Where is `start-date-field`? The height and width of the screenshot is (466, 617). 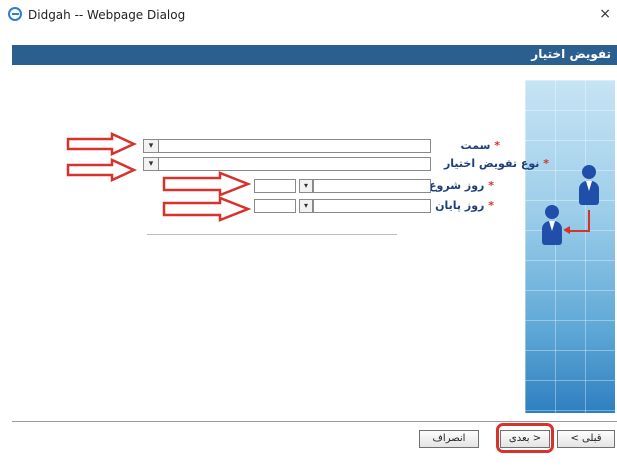 start-date-field is located at coordinates (372, 186).